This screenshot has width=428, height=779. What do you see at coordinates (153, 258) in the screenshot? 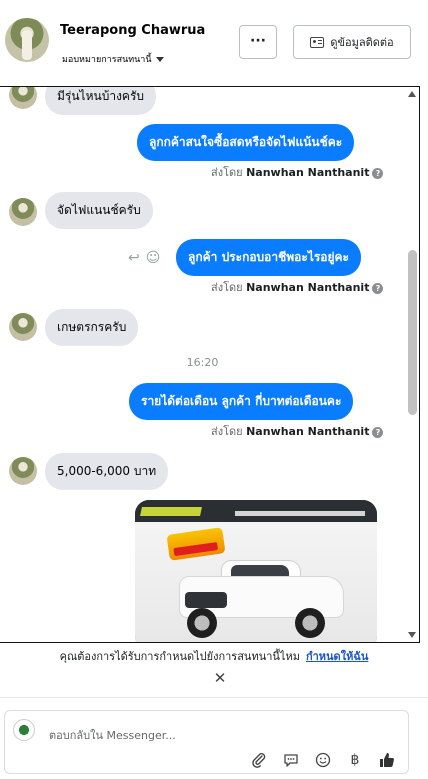
I see `react-emoji-icon: ☺` at bounding box center [153, 258].